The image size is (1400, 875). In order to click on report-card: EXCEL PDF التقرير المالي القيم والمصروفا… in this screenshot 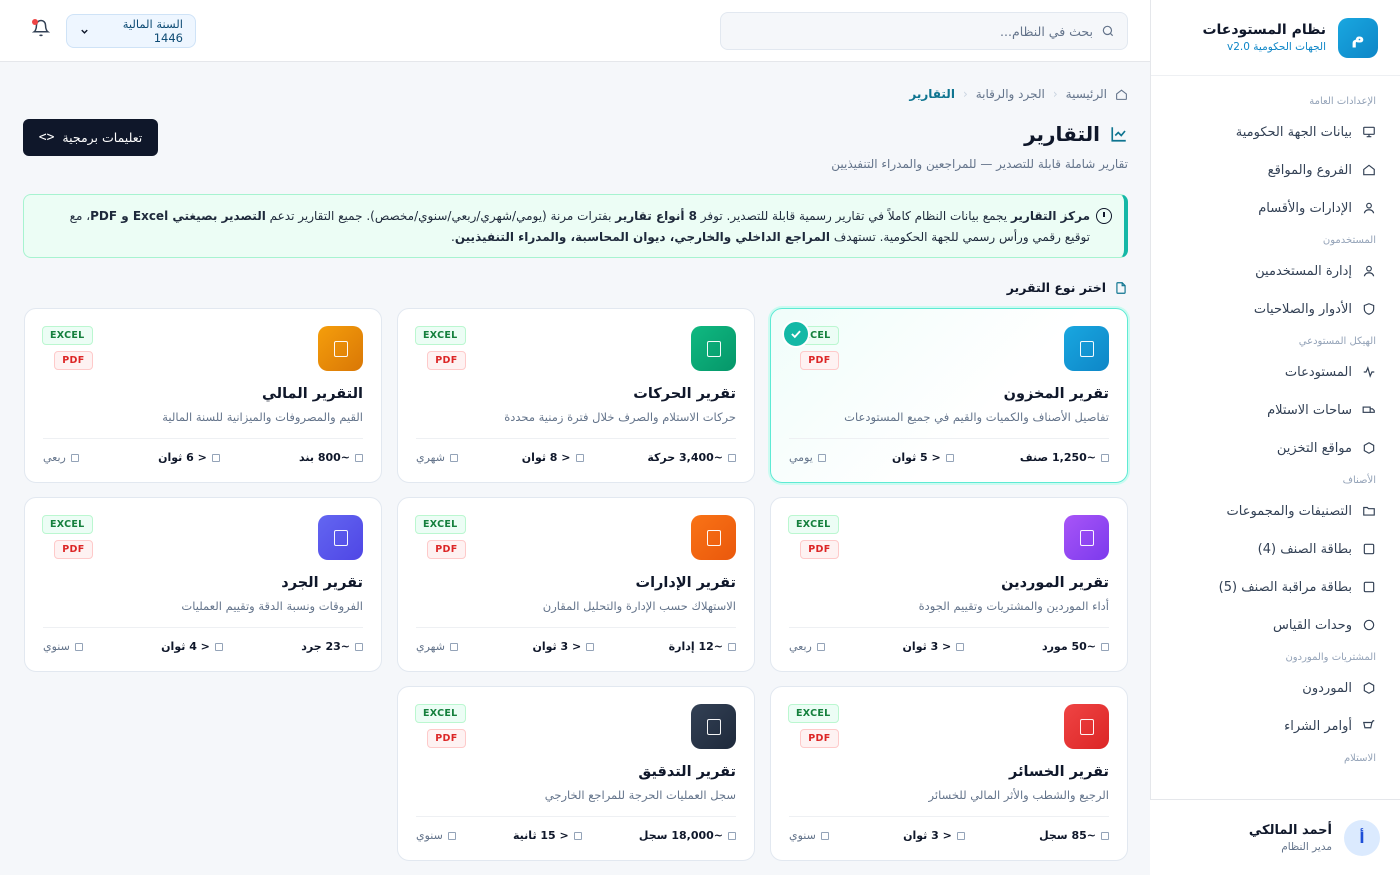, I will do `click(203, 395)`.